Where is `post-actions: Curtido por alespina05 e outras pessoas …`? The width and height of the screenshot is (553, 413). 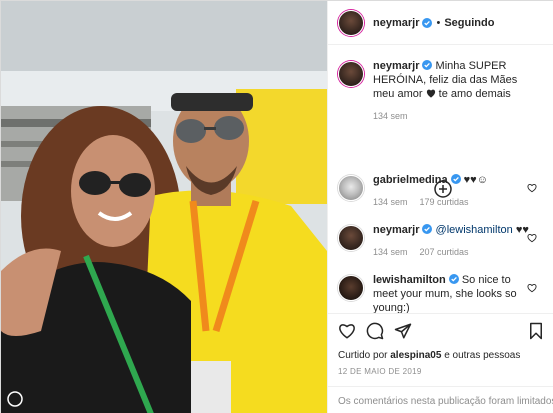
post-actions: Curtido por alespina05 e outras pessoas … is located at coordinates (440, 363).